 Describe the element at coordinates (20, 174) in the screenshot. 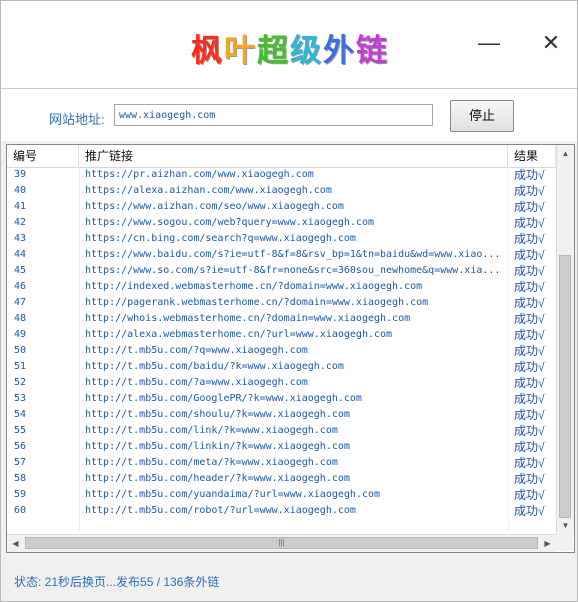

I see `row-id: 39` at that location.